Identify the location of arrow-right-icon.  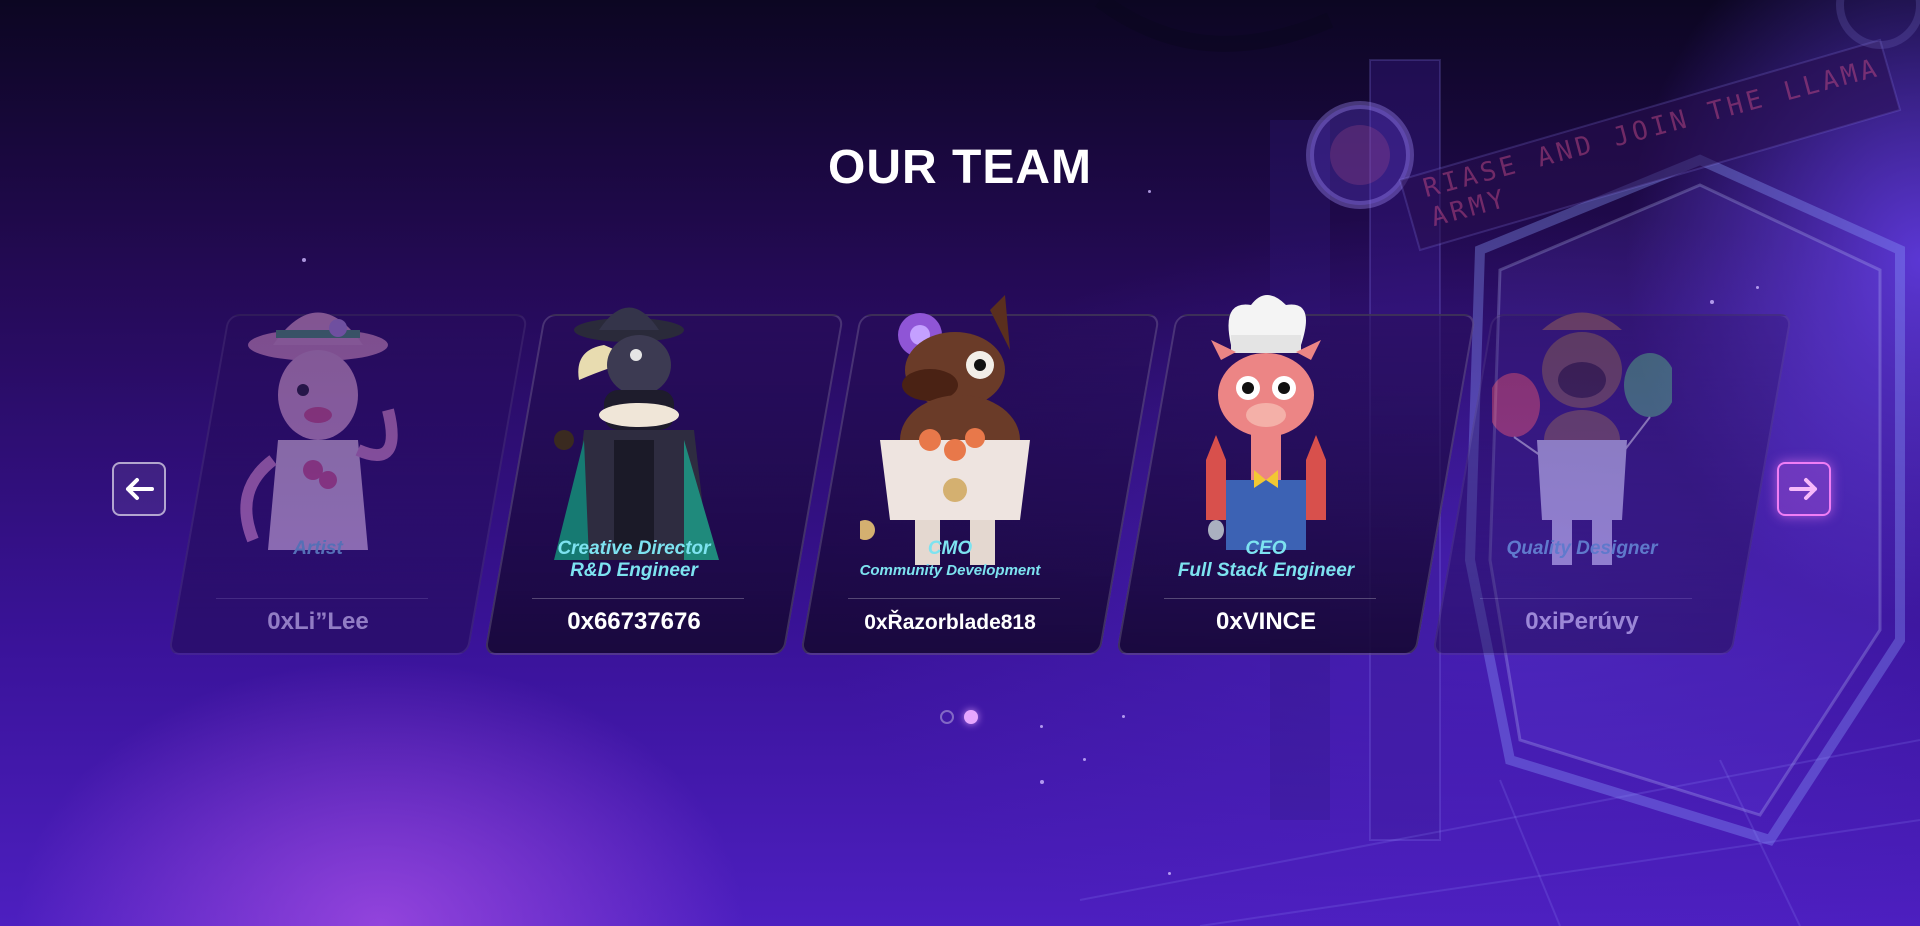
(1803, 489).